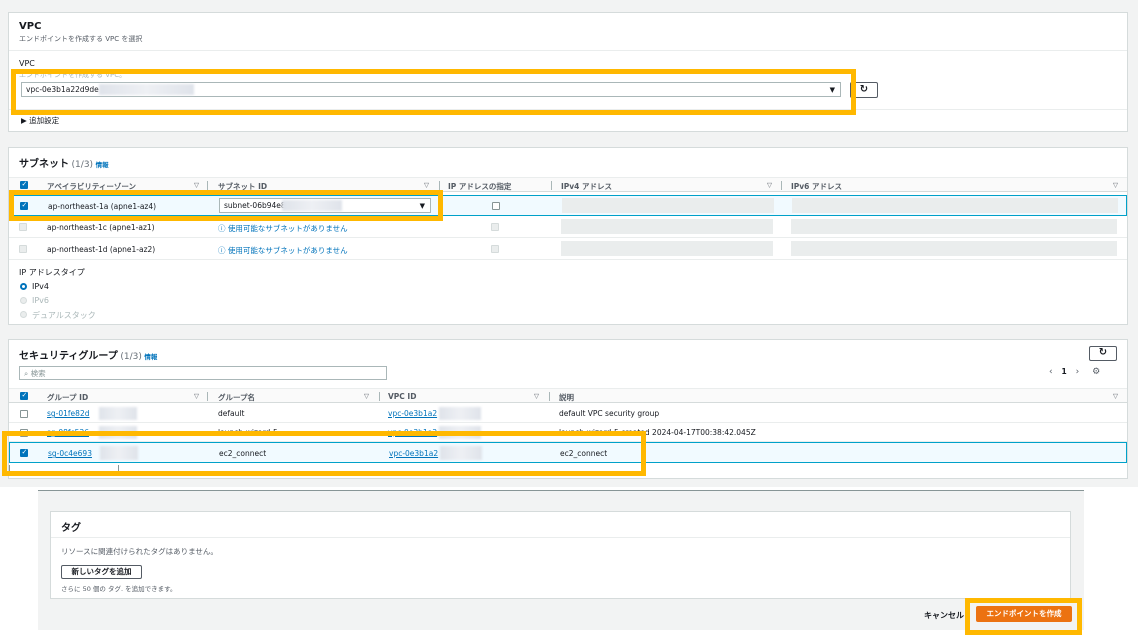 This screenshot has height=637, width=1138. Describe the element at coordinates (38, 373) in the screenshot. I see `search-placeholder: 検索` at that location.